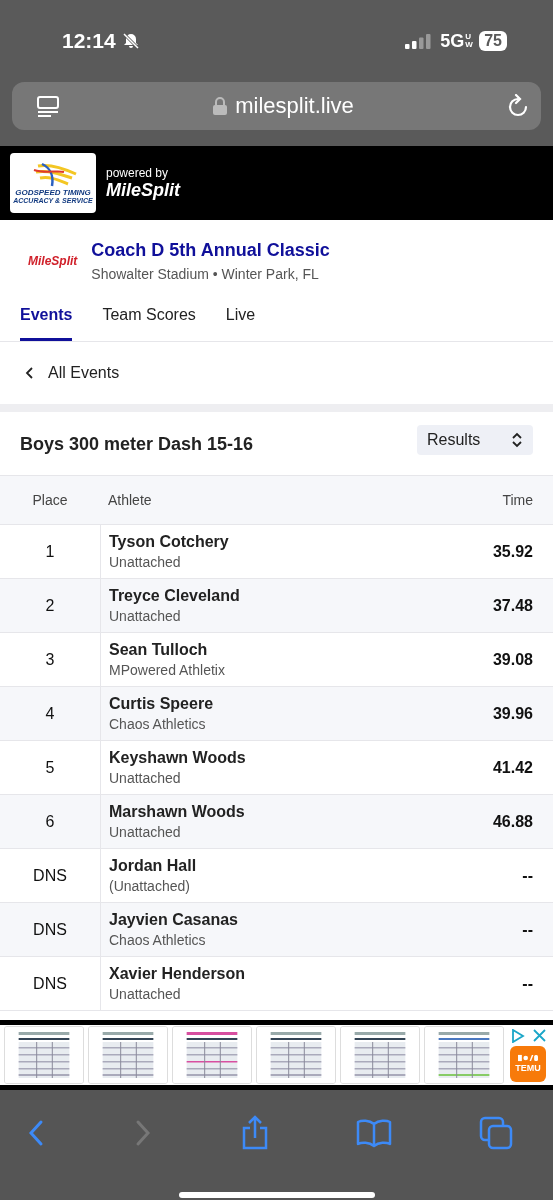 The width and height of the screenshot is (553, 1200). Describe the element at coordinates (50, 821) in the screenshot. I see `place-cell: 6` at that location.